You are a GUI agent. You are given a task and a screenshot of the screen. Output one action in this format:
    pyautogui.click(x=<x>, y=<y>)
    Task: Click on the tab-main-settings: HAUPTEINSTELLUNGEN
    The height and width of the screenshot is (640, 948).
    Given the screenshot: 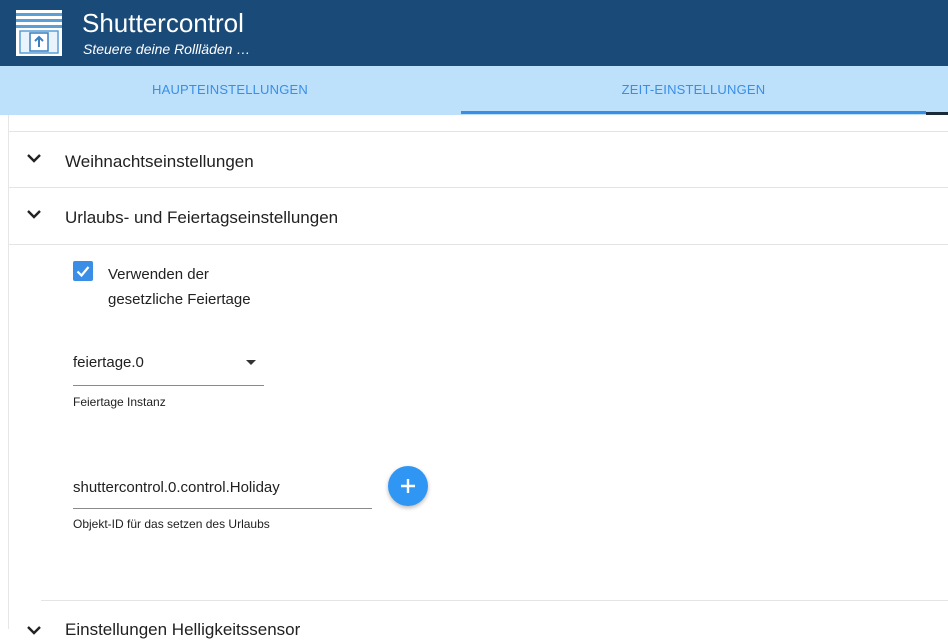 What is the action you would take?
    pyautogui.click(x=230, y=90)
    